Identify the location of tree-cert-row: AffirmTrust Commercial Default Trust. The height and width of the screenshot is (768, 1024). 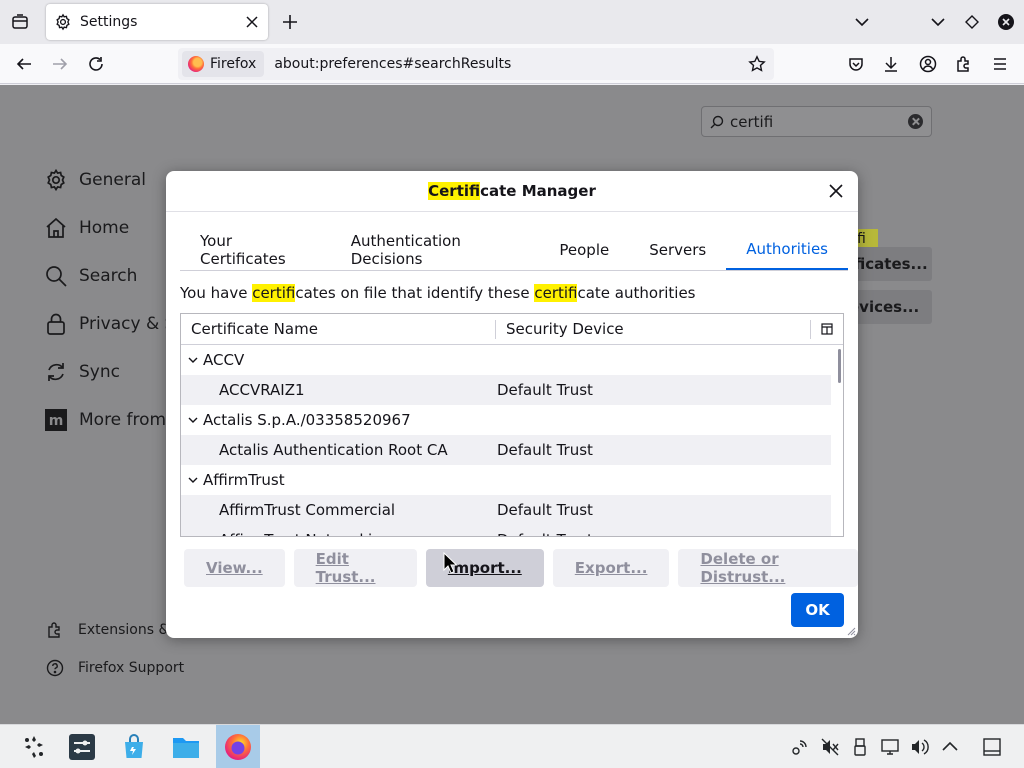
(506, 510).